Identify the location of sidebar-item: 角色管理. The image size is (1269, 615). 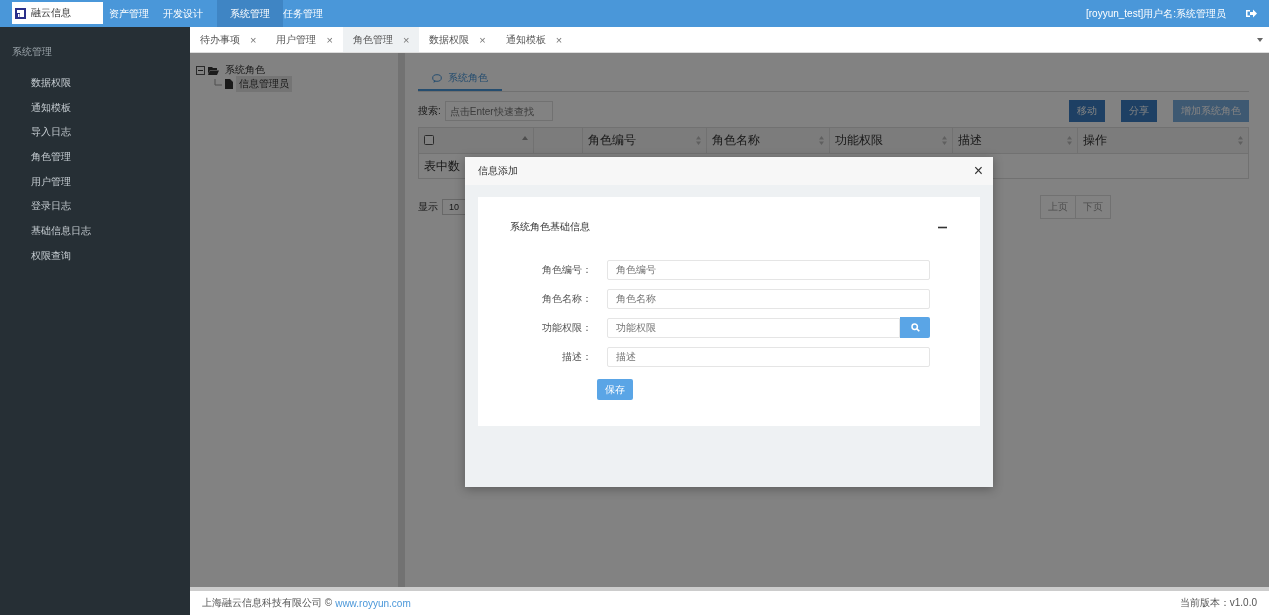
(95, 157).